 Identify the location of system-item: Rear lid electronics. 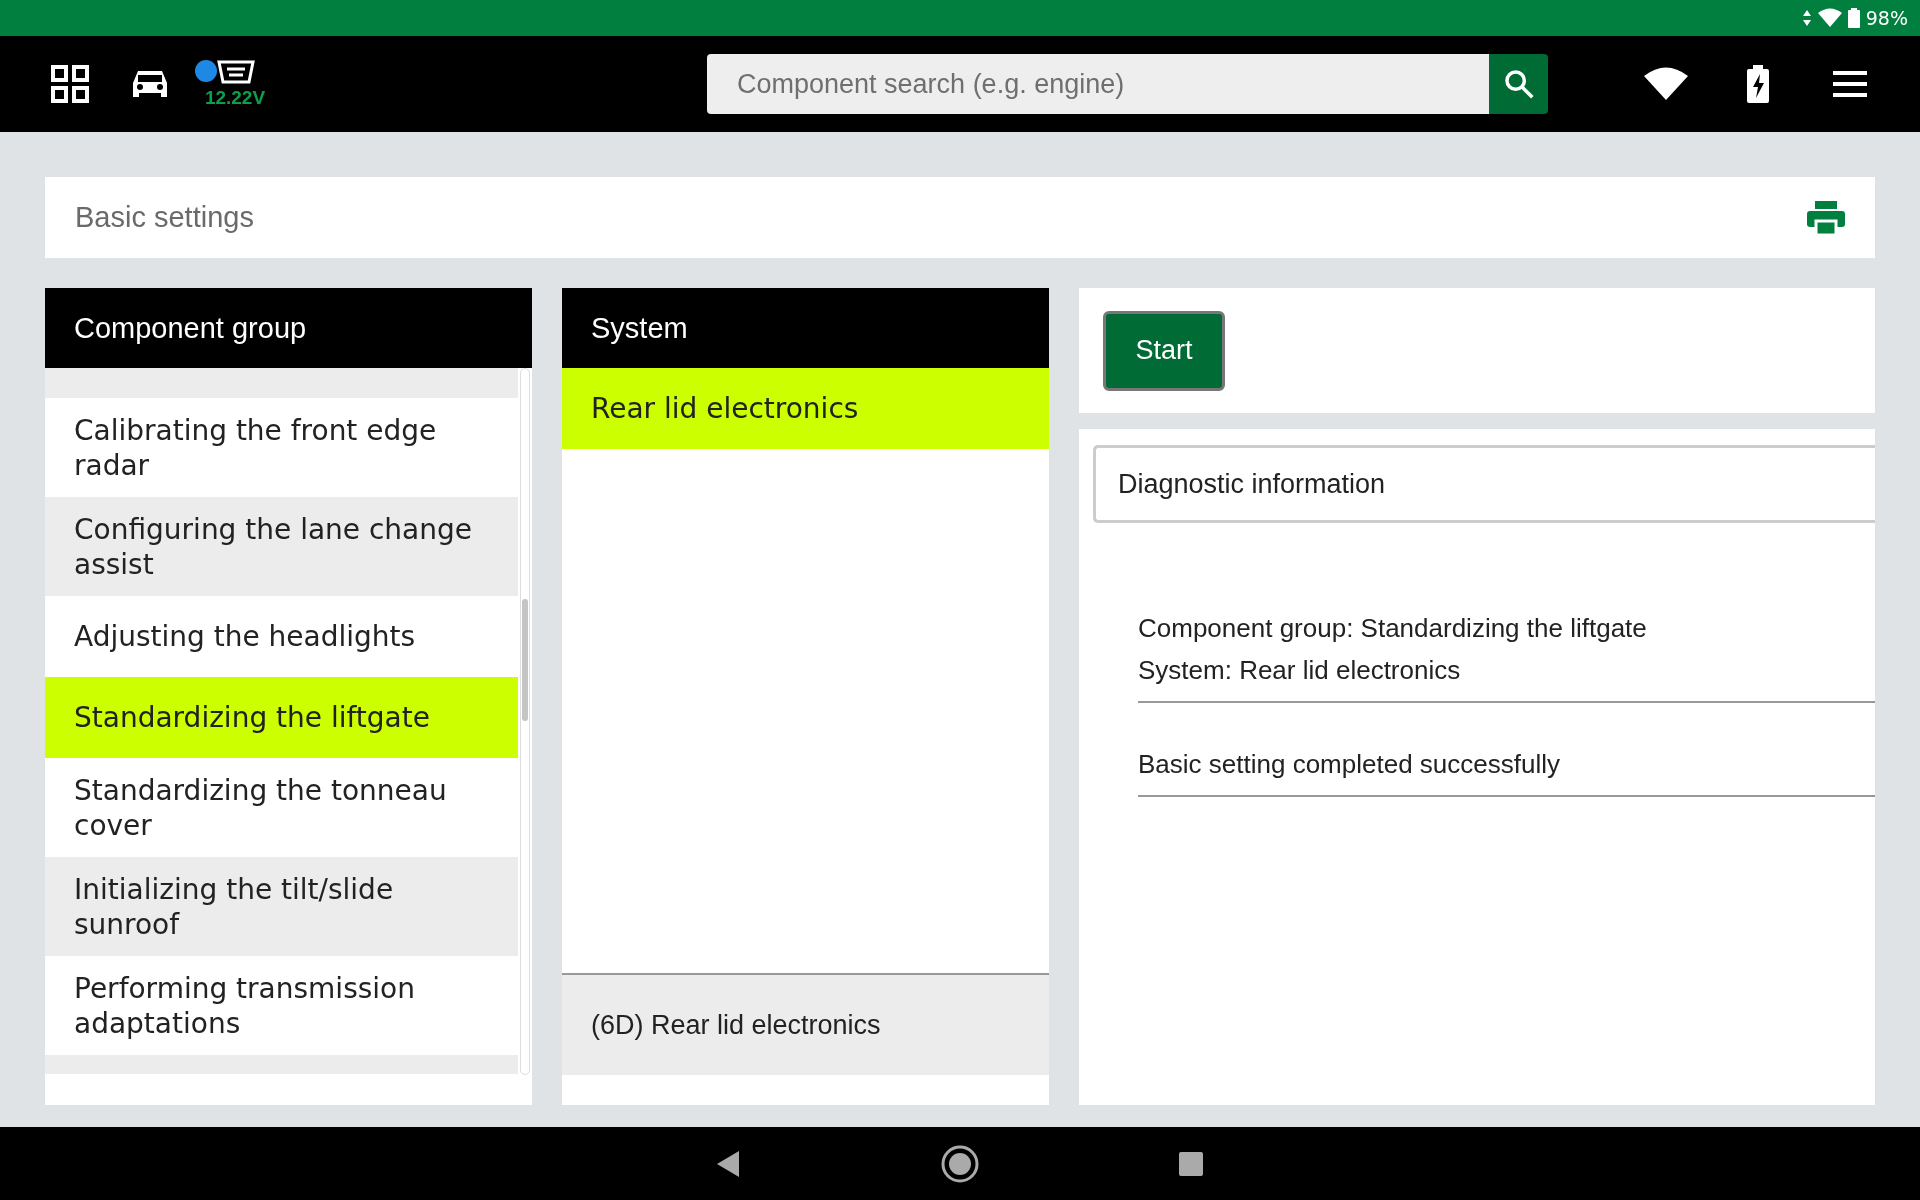
(805, 408).